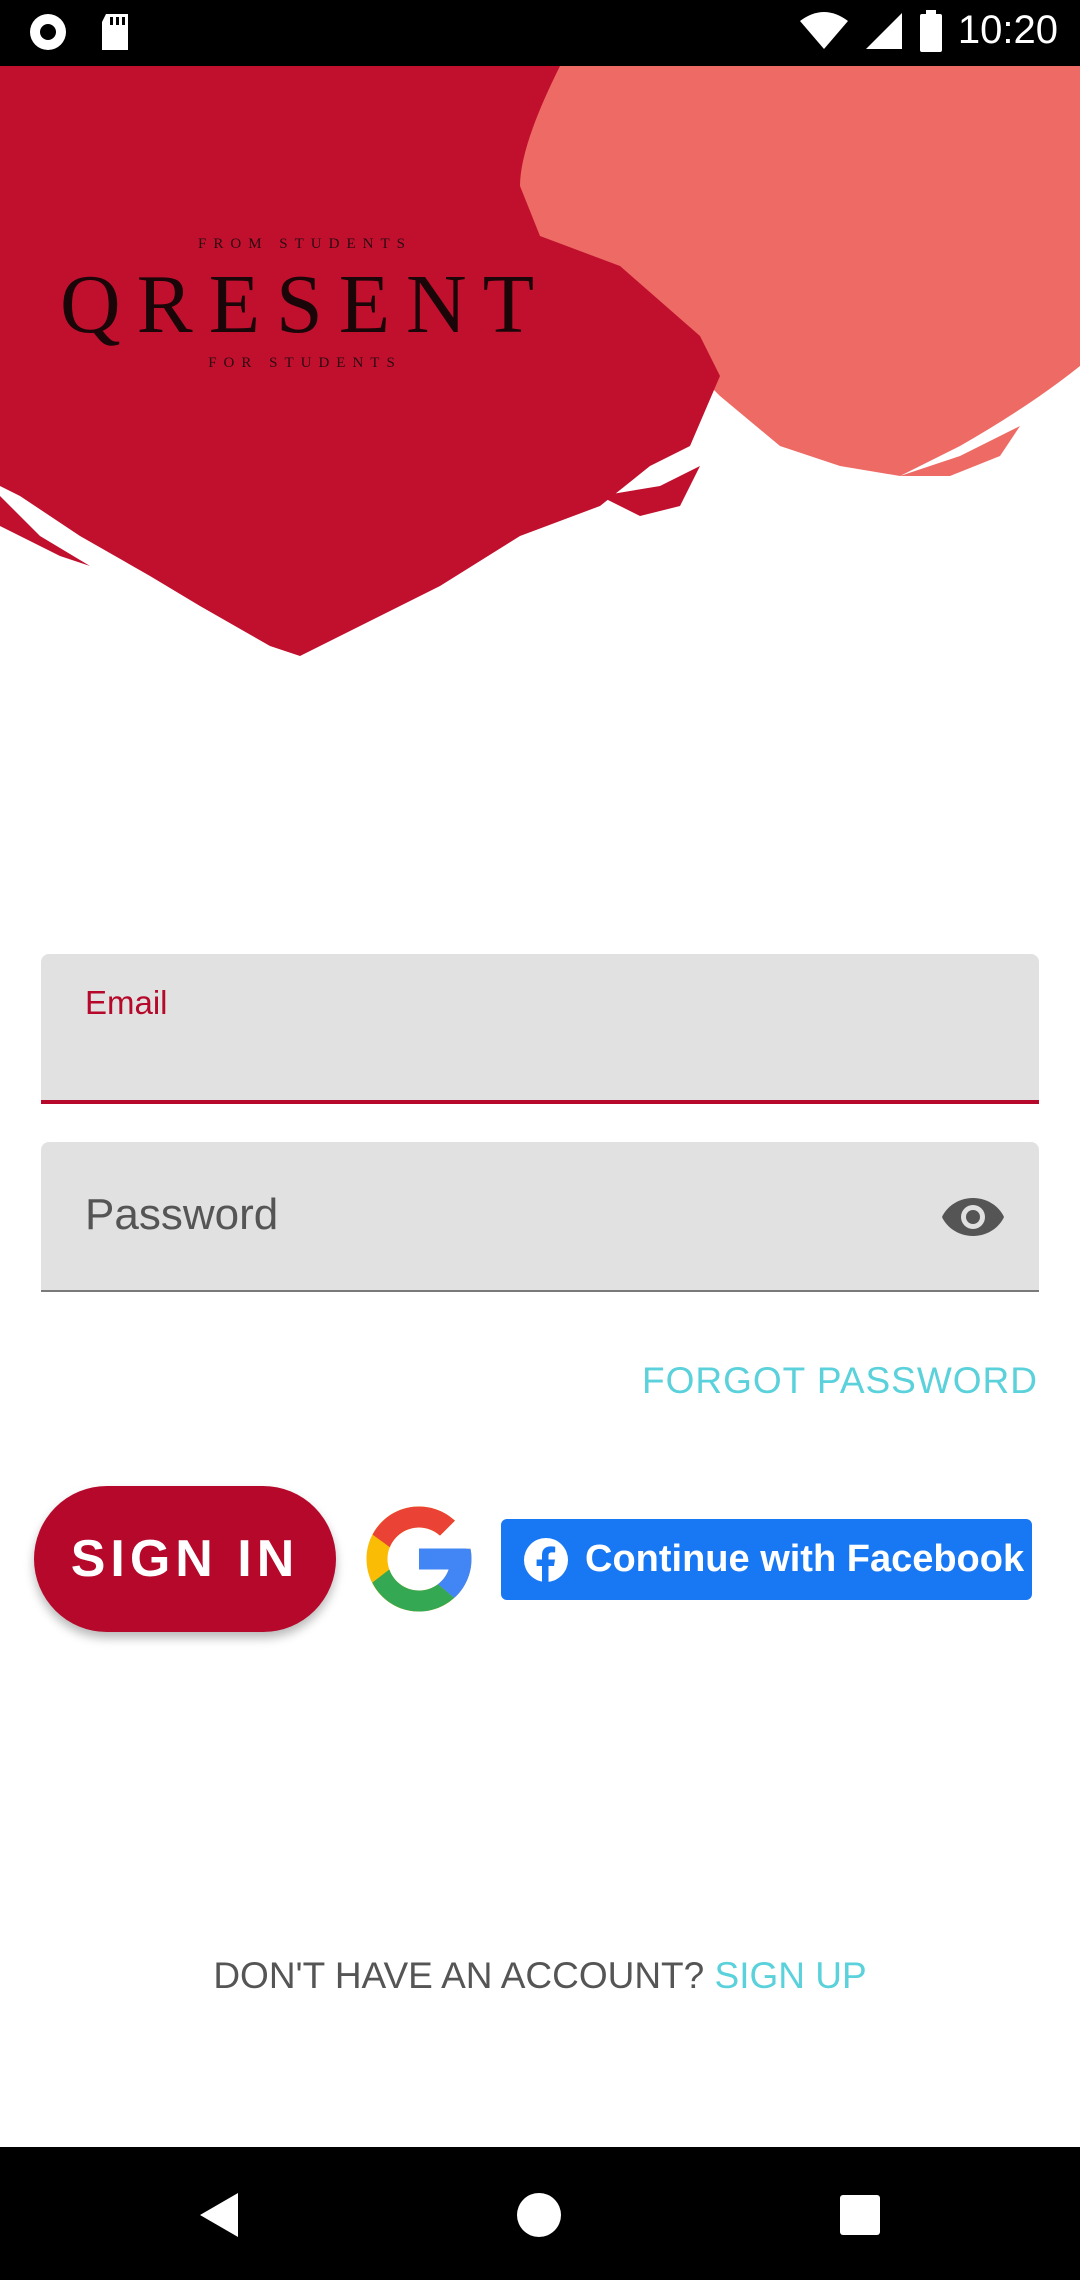 This screenshot has width=1080, height=2280. Describe the element at coordinates (459, 1975) in the screenshot. I see `sign-up-question: DON'T HAVE AN ACCOUNT?` at that location.